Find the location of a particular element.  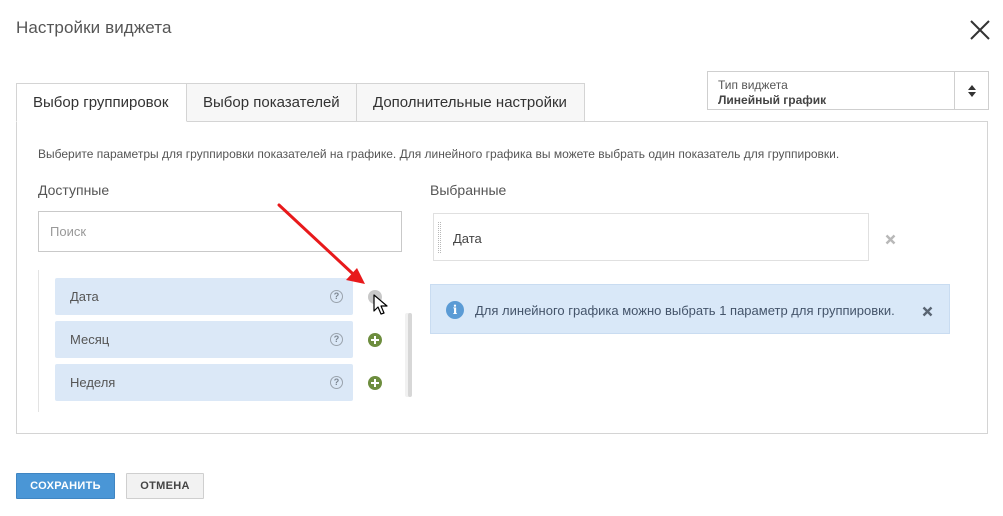

selected-item-date: Дата is located at coordinates (651, 237).